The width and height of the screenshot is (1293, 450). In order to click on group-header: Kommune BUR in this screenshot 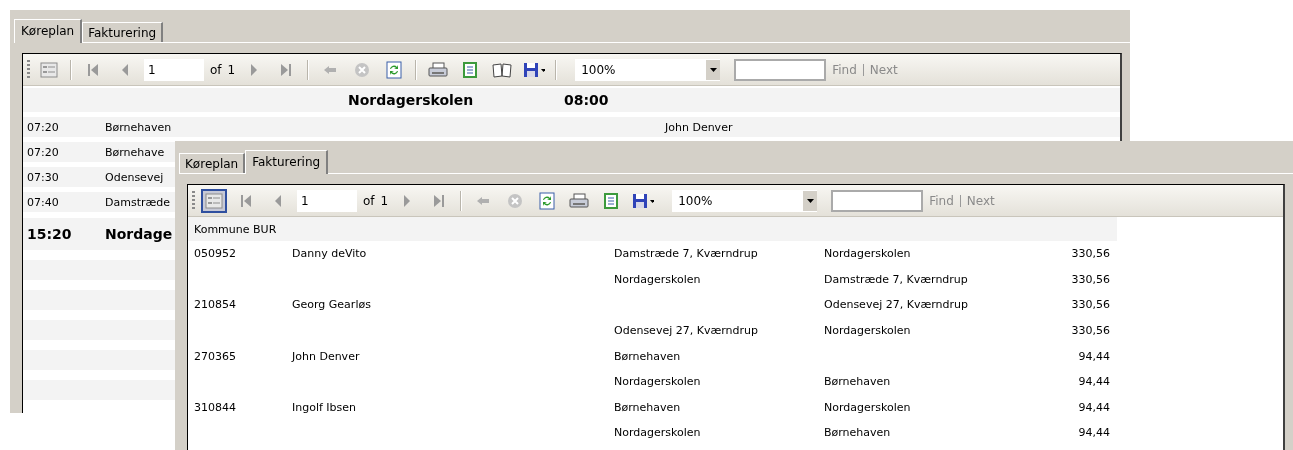, I will do `click(235, 229)`.